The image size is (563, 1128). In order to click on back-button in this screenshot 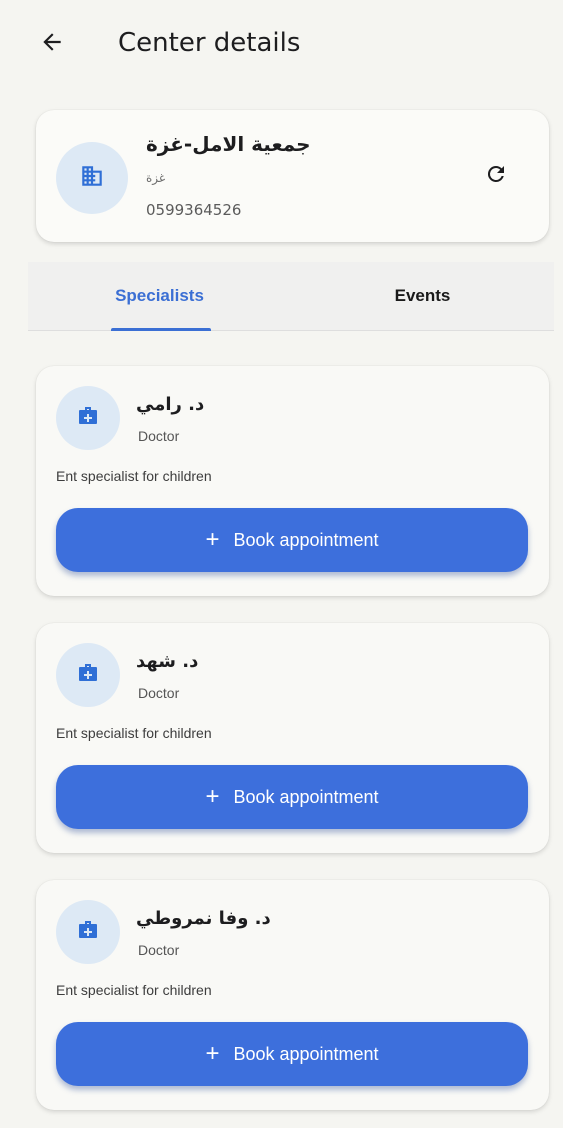, I will do `click(52, 44)`.